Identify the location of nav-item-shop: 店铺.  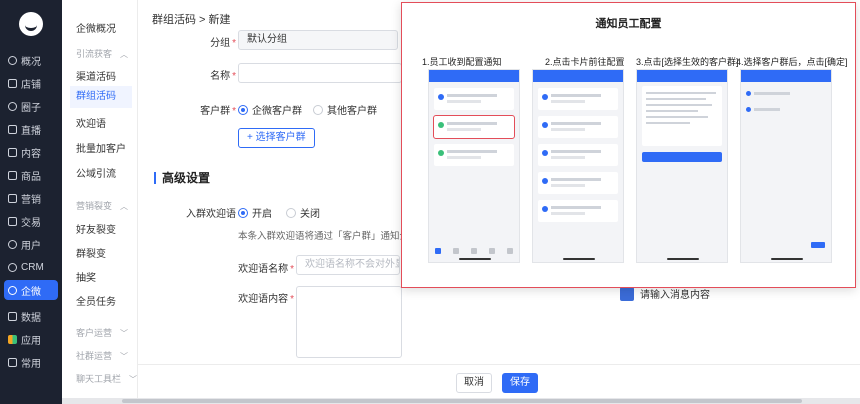
(31, 83).